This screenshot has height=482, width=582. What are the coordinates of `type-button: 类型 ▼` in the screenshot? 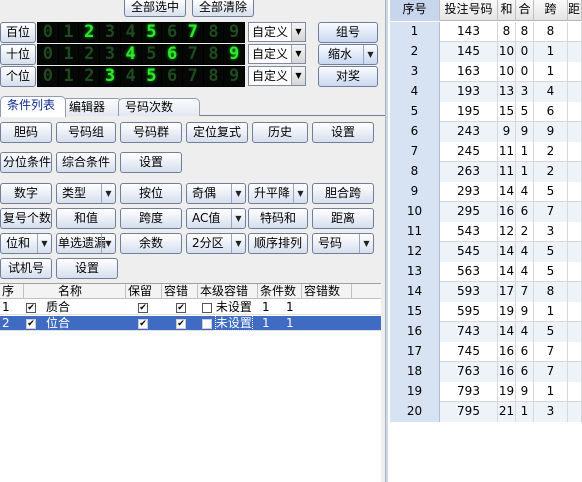 It's located at (86, 193).